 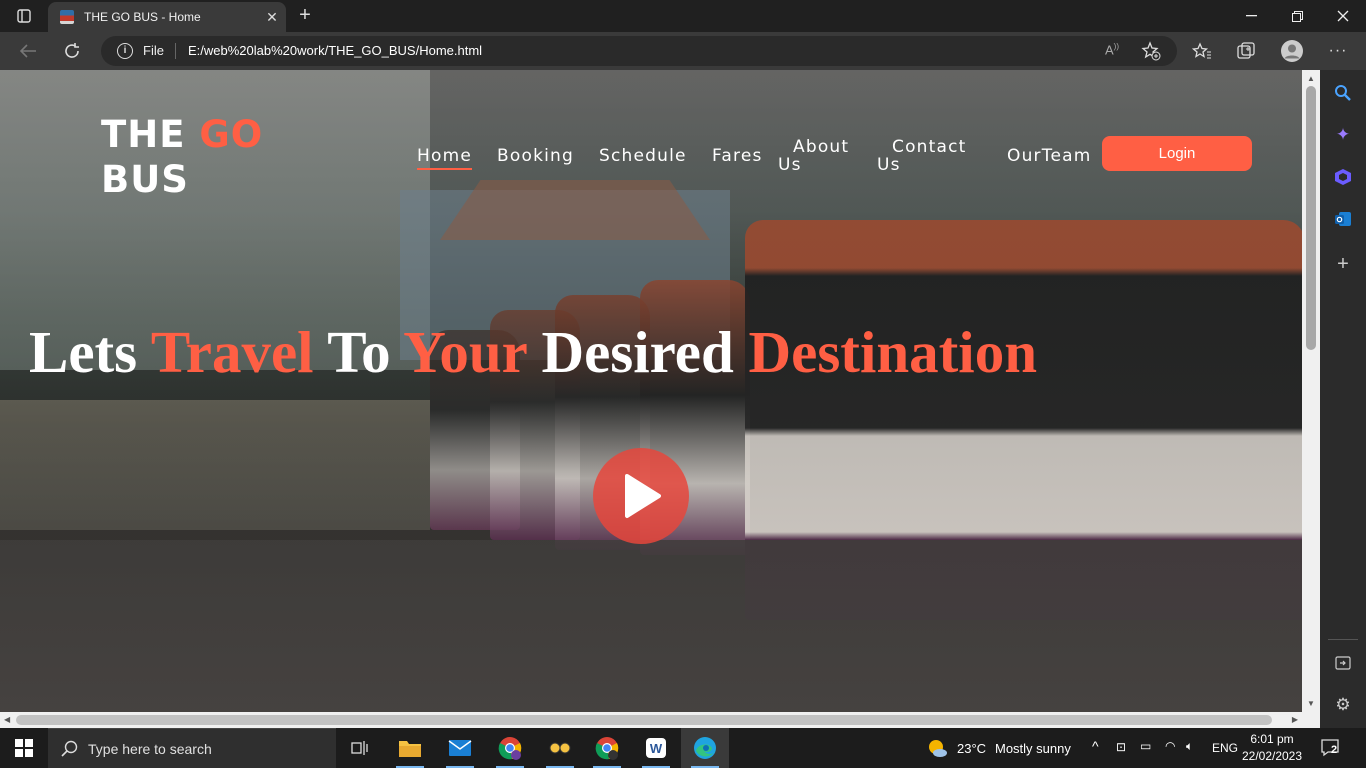 I want to click on windows-start-button, so click(x=24, y=748).